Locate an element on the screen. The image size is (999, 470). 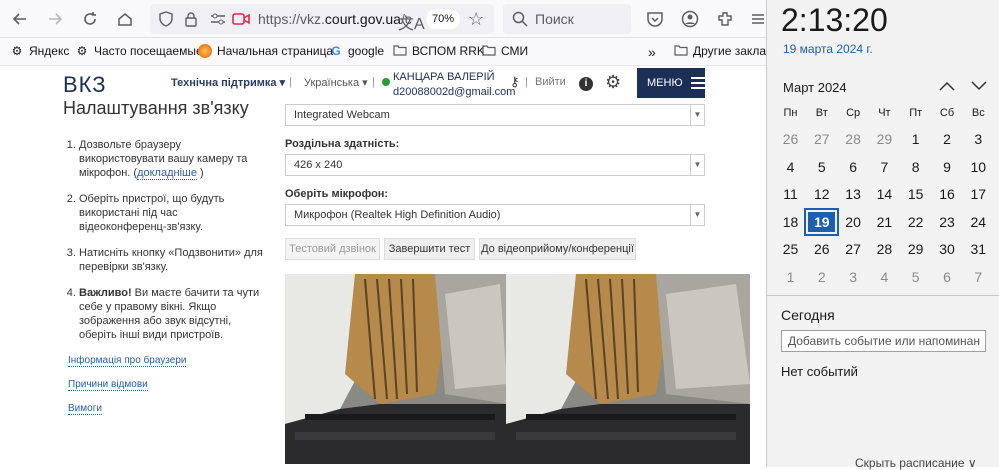
resolution-select: 426 x 240 ▼ is located at coordinates (495, 165).